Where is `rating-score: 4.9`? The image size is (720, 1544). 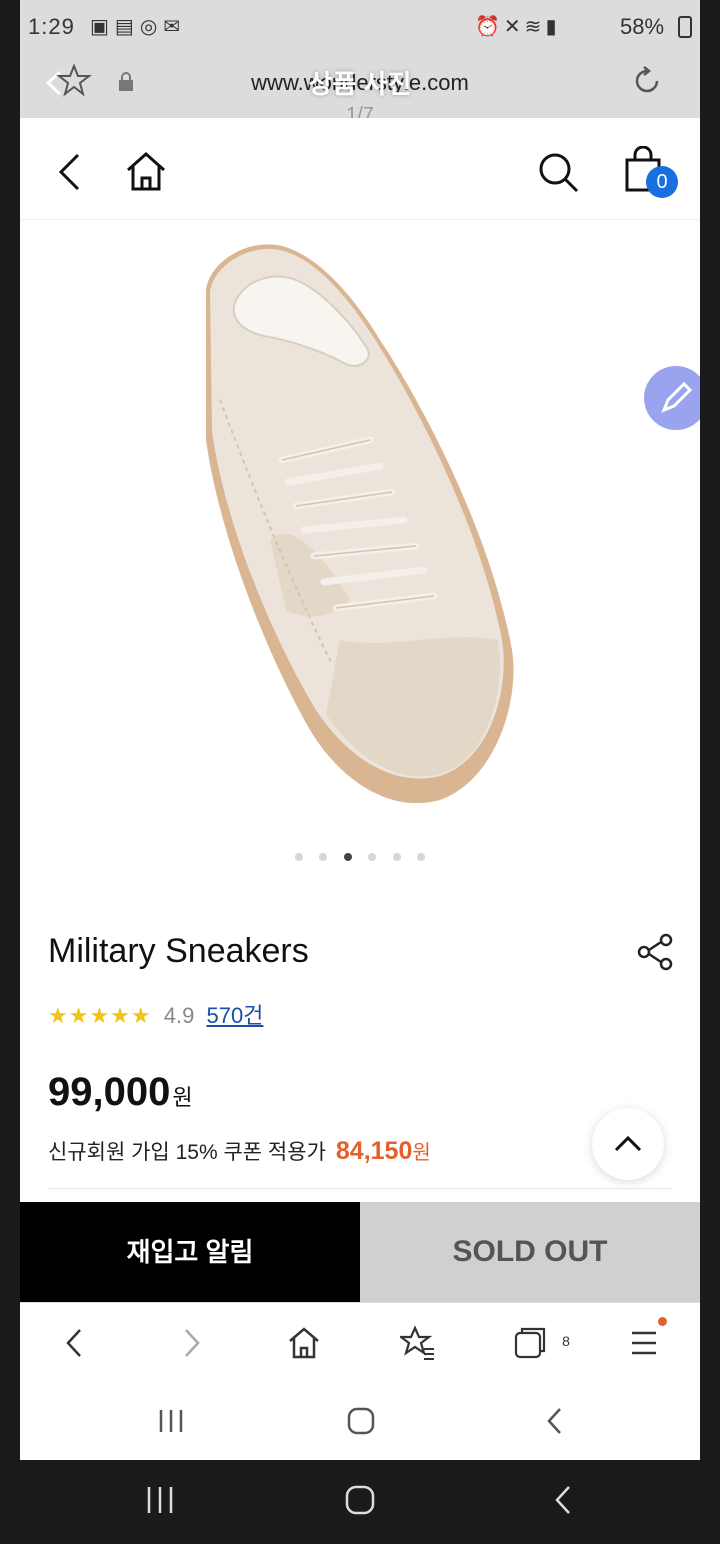
rating-score: 4.9 is located at coordinates (179, 1015).